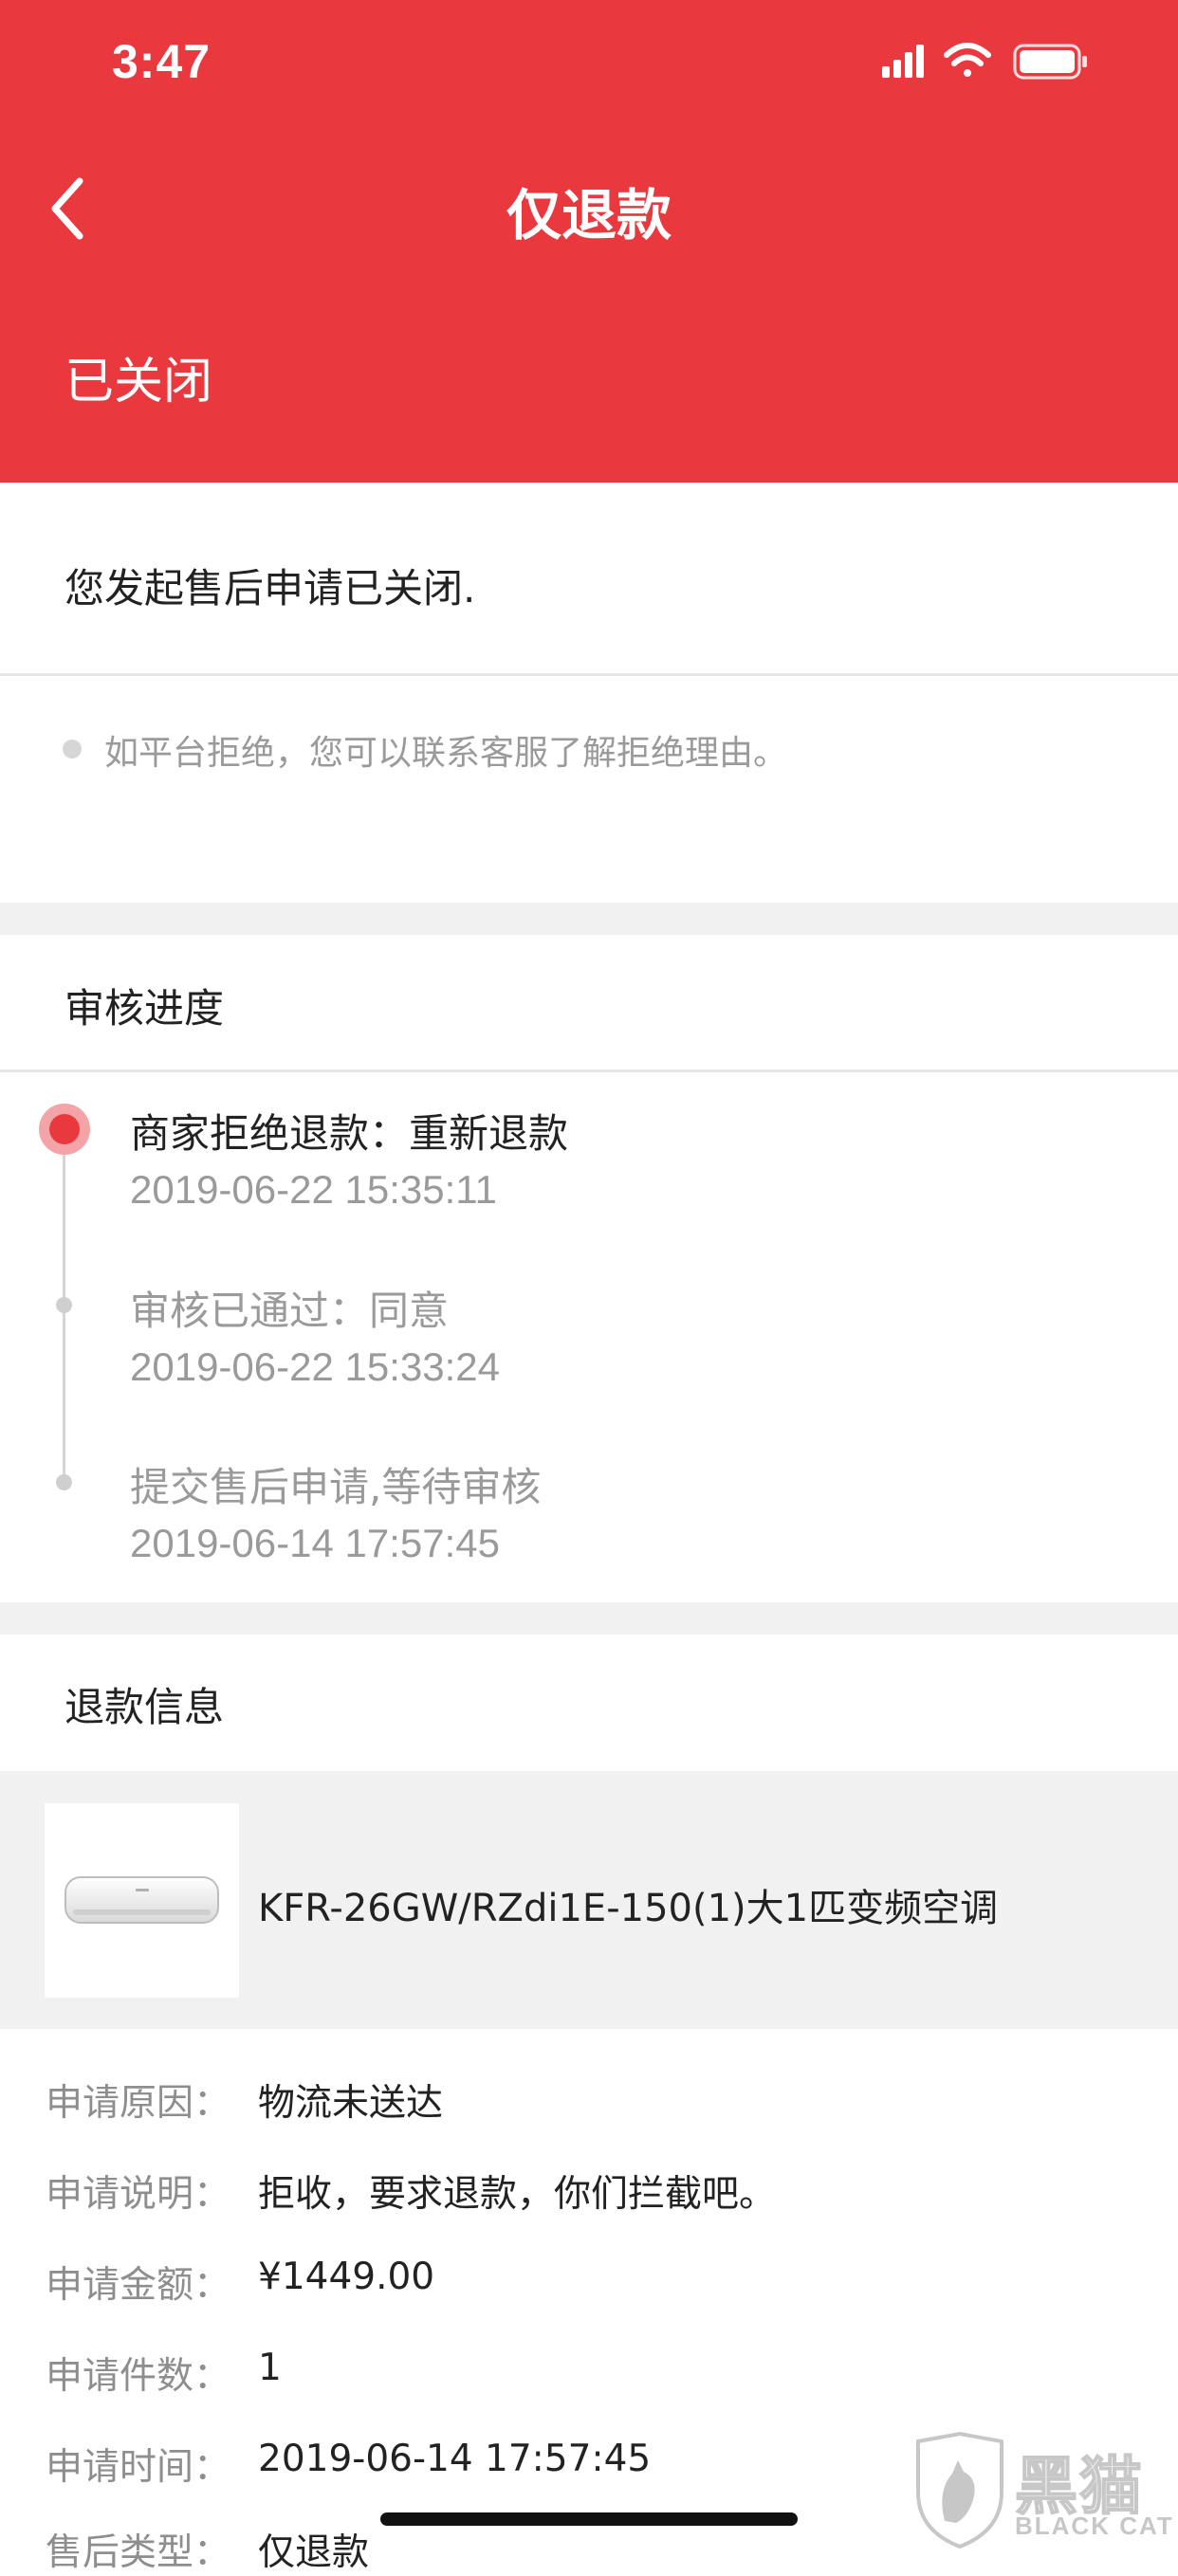  What do you see at coordinates (72, 749) in the screenshot?
I see `bullet-dot-icon` at bounding box center [72, 749].